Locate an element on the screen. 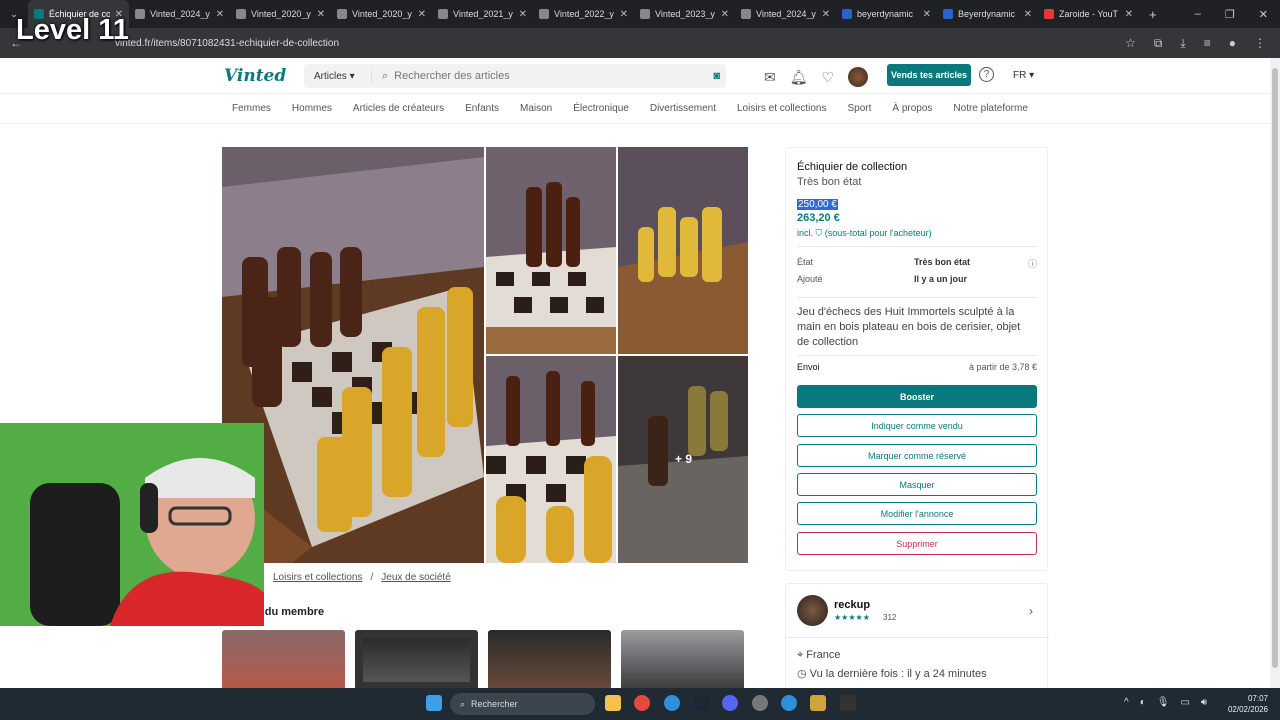 The height and width of the screenshot is (720, 1280). mark-reserved-button: Marquer comme réservé is located at coordinates (917, 455).